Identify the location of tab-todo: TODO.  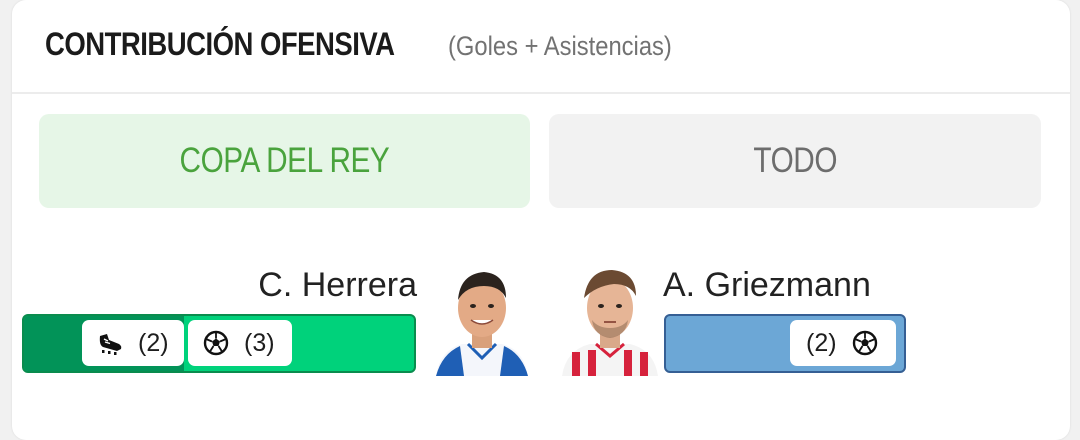
(795, 161).